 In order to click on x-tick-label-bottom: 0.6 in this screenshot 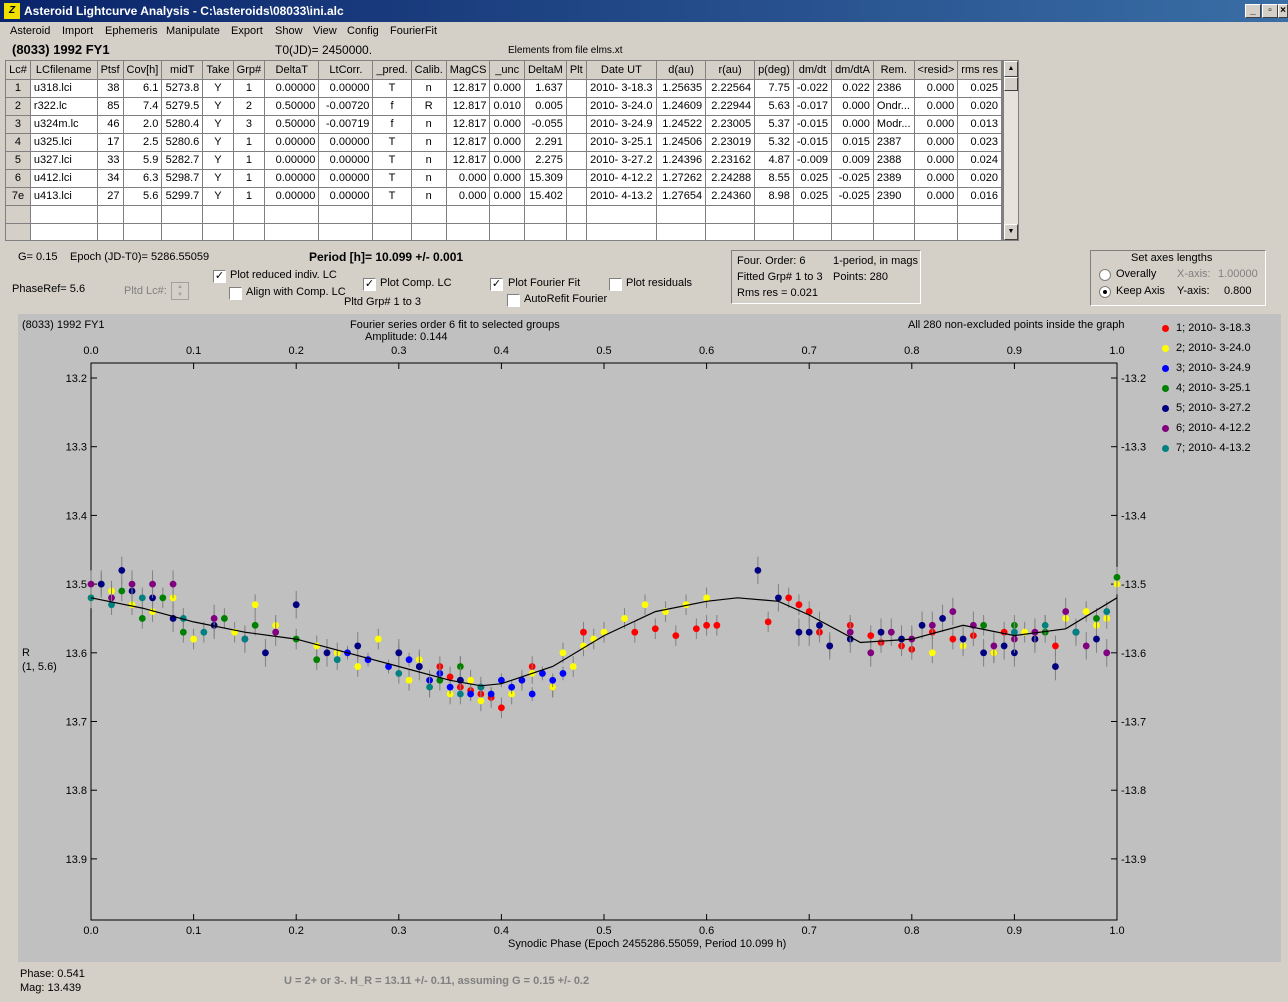, I will do `click(706, 931)`.